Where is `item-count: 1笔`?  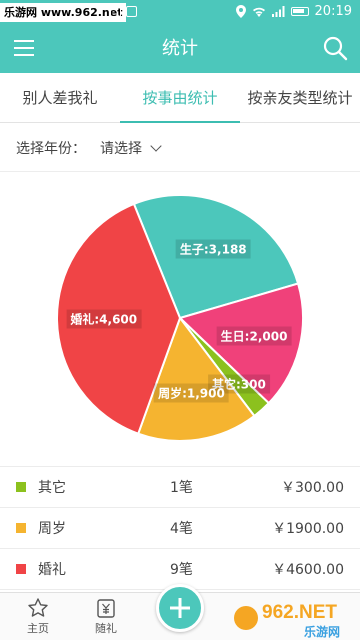
item-count: 1笔 is located at coordinates (181, 488).